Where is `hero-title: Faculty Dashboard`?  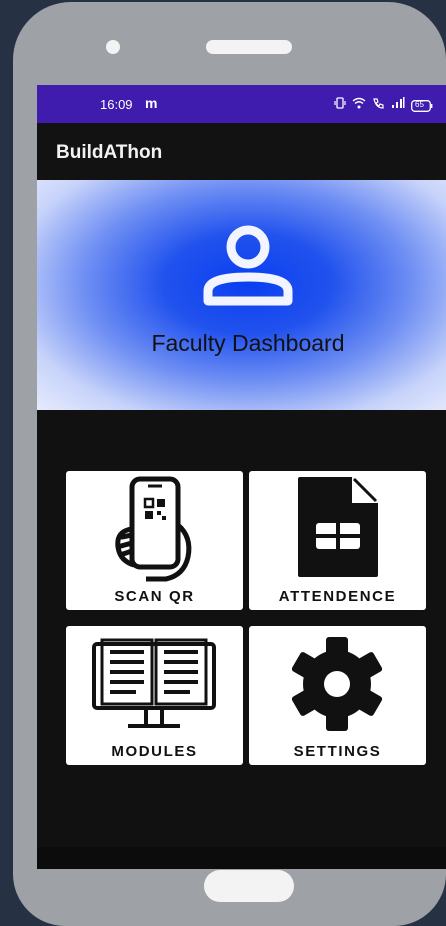 hero-title: Faculty Dashboard is located at coordinates (248, 343).